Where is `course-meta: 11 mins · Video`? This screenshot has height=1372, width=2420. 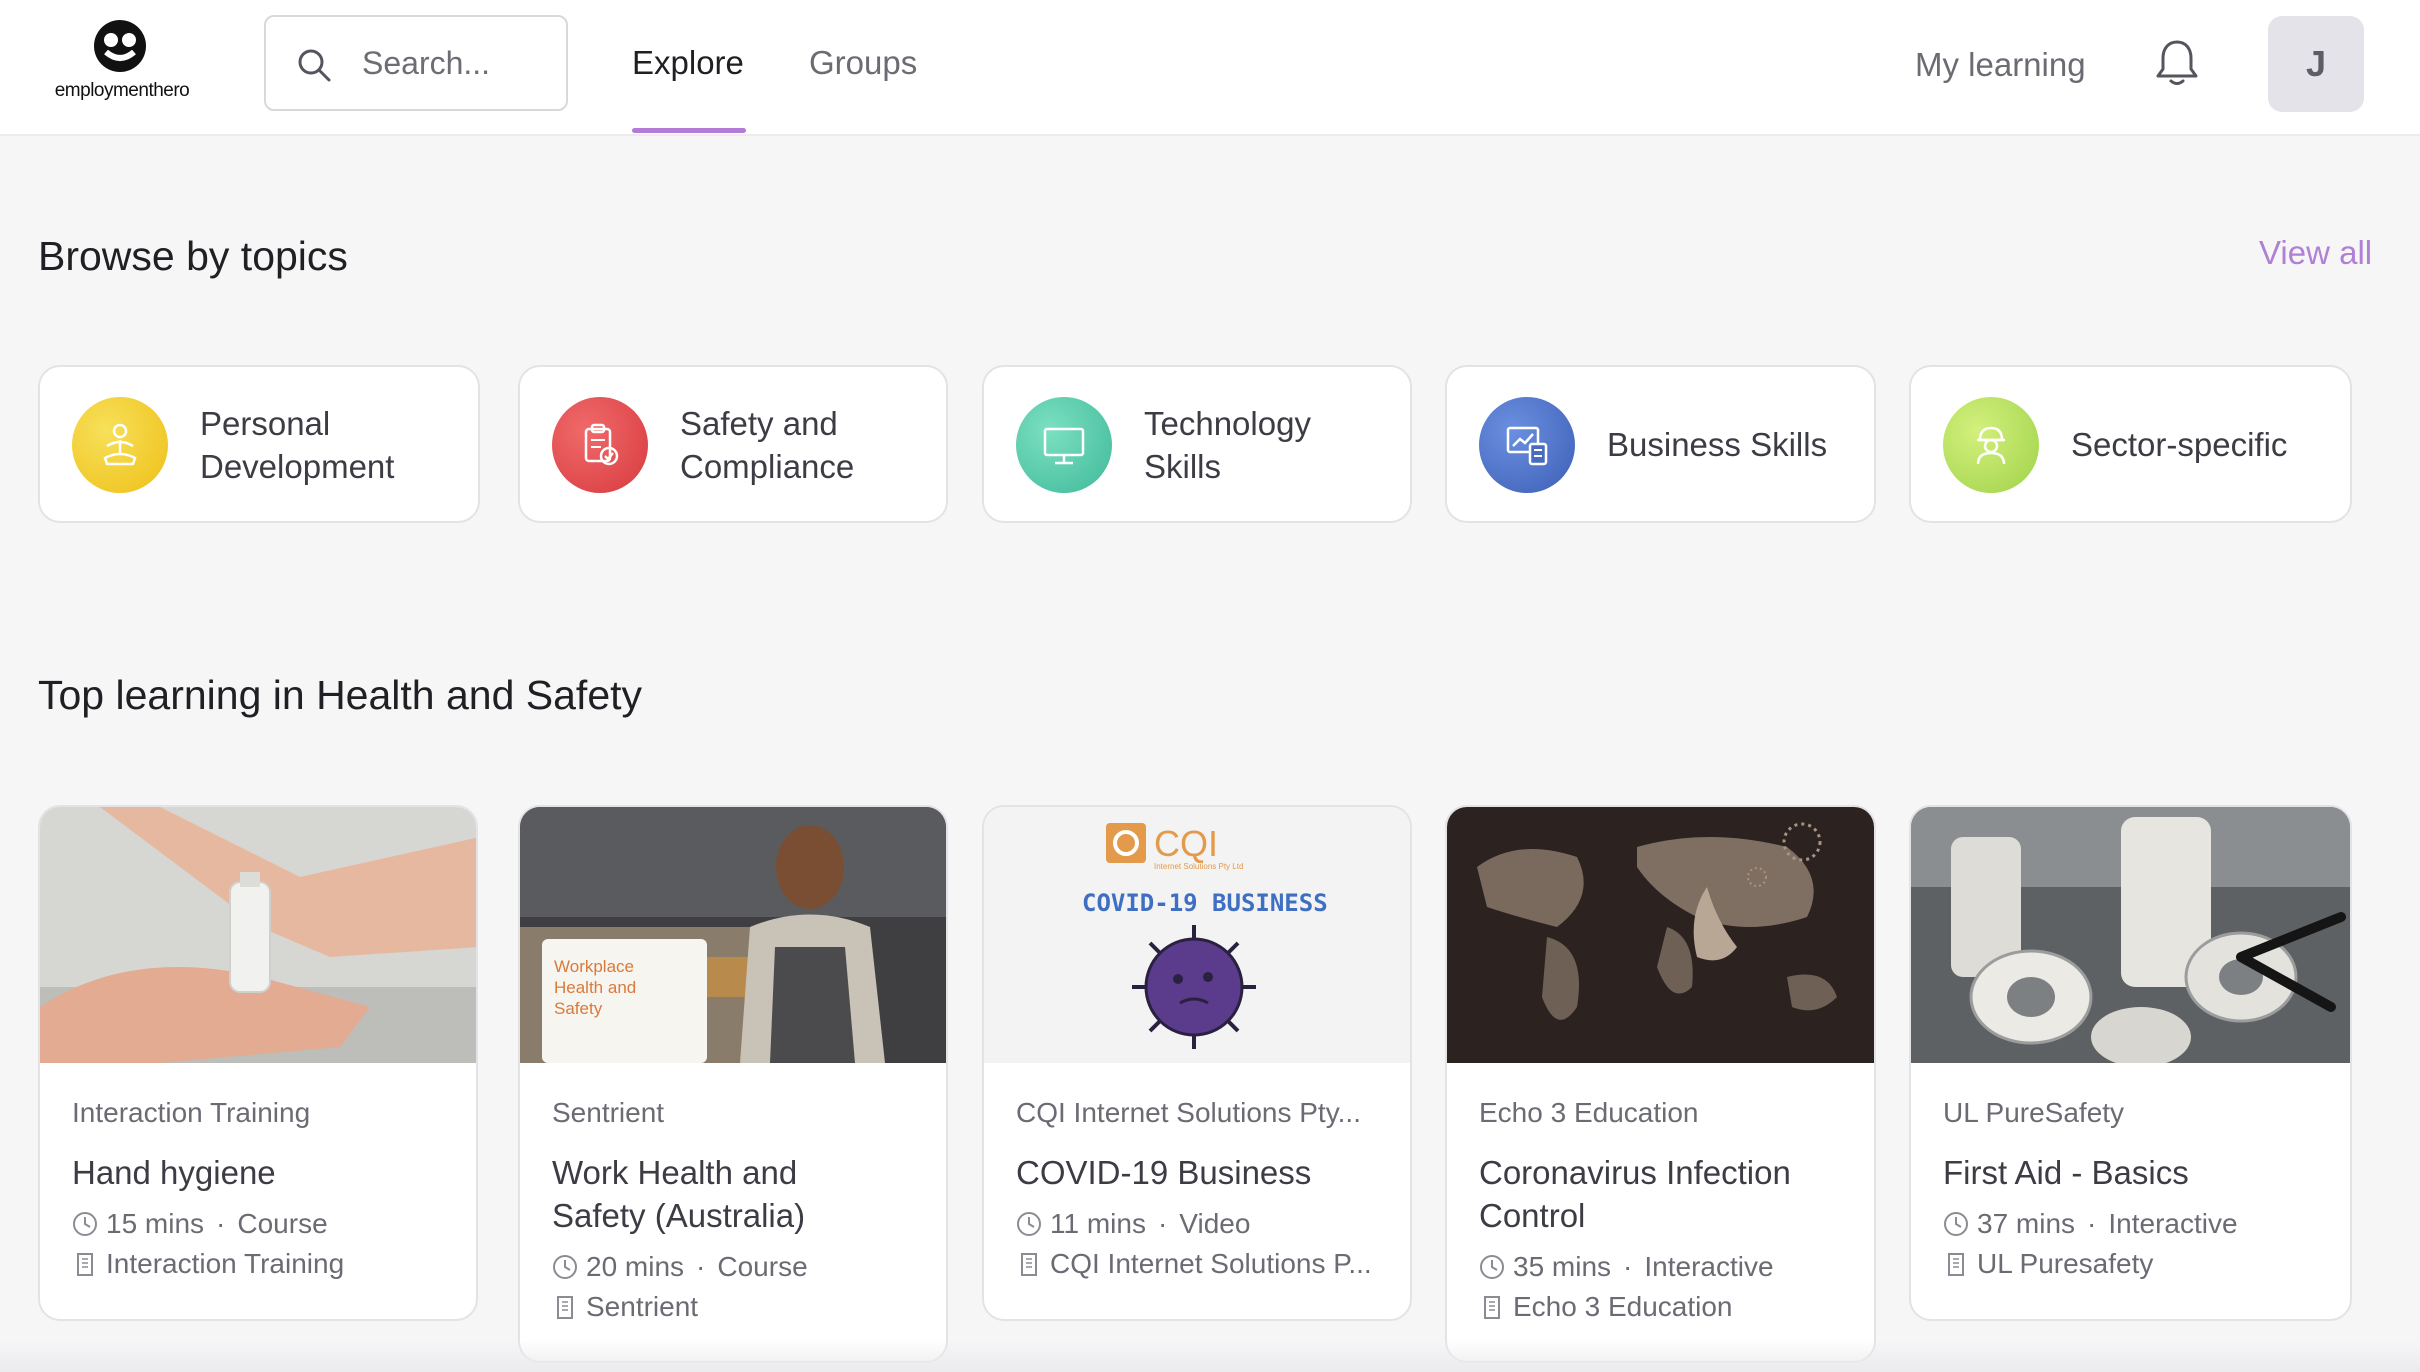
course-meta: 11 mins · Video is located at coordinates (1201, 1224).